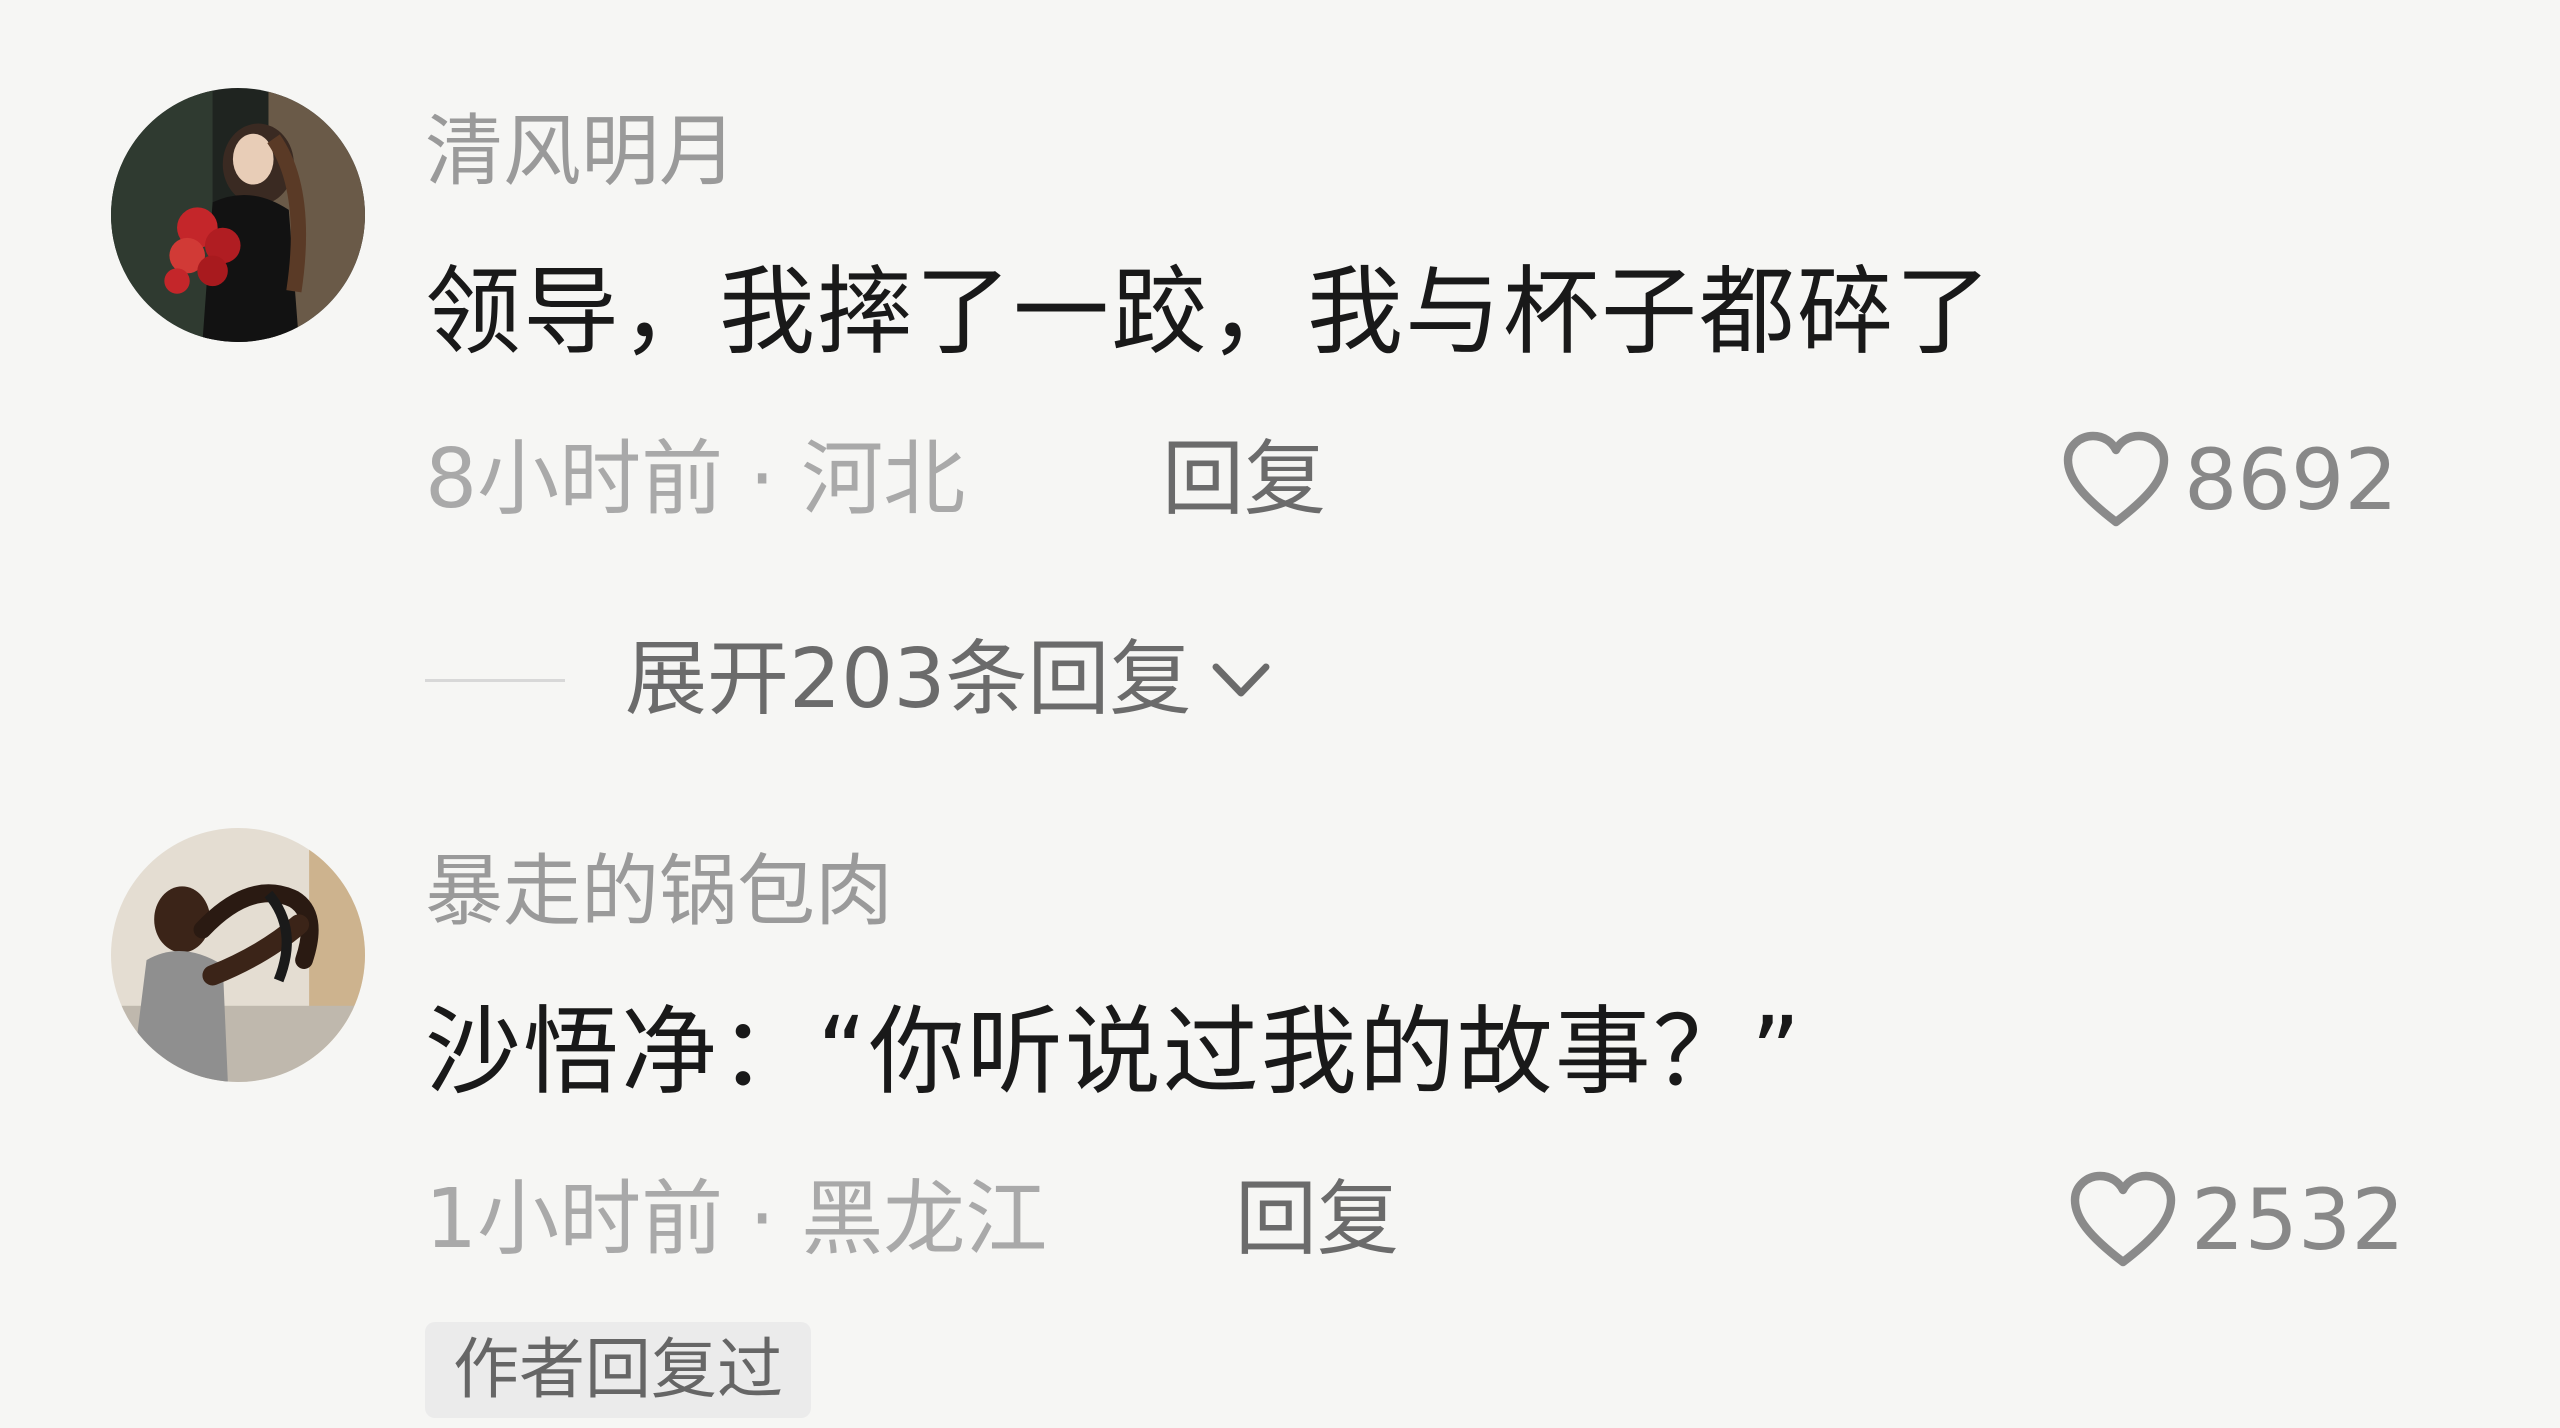 The height and width of the screenshot is (1428, 2560). Describe the element at coordinates (1209, 312) in the screenshot. I see `comment-text: 领导，我摔了一跤，我与杯子都碎了` at that location.